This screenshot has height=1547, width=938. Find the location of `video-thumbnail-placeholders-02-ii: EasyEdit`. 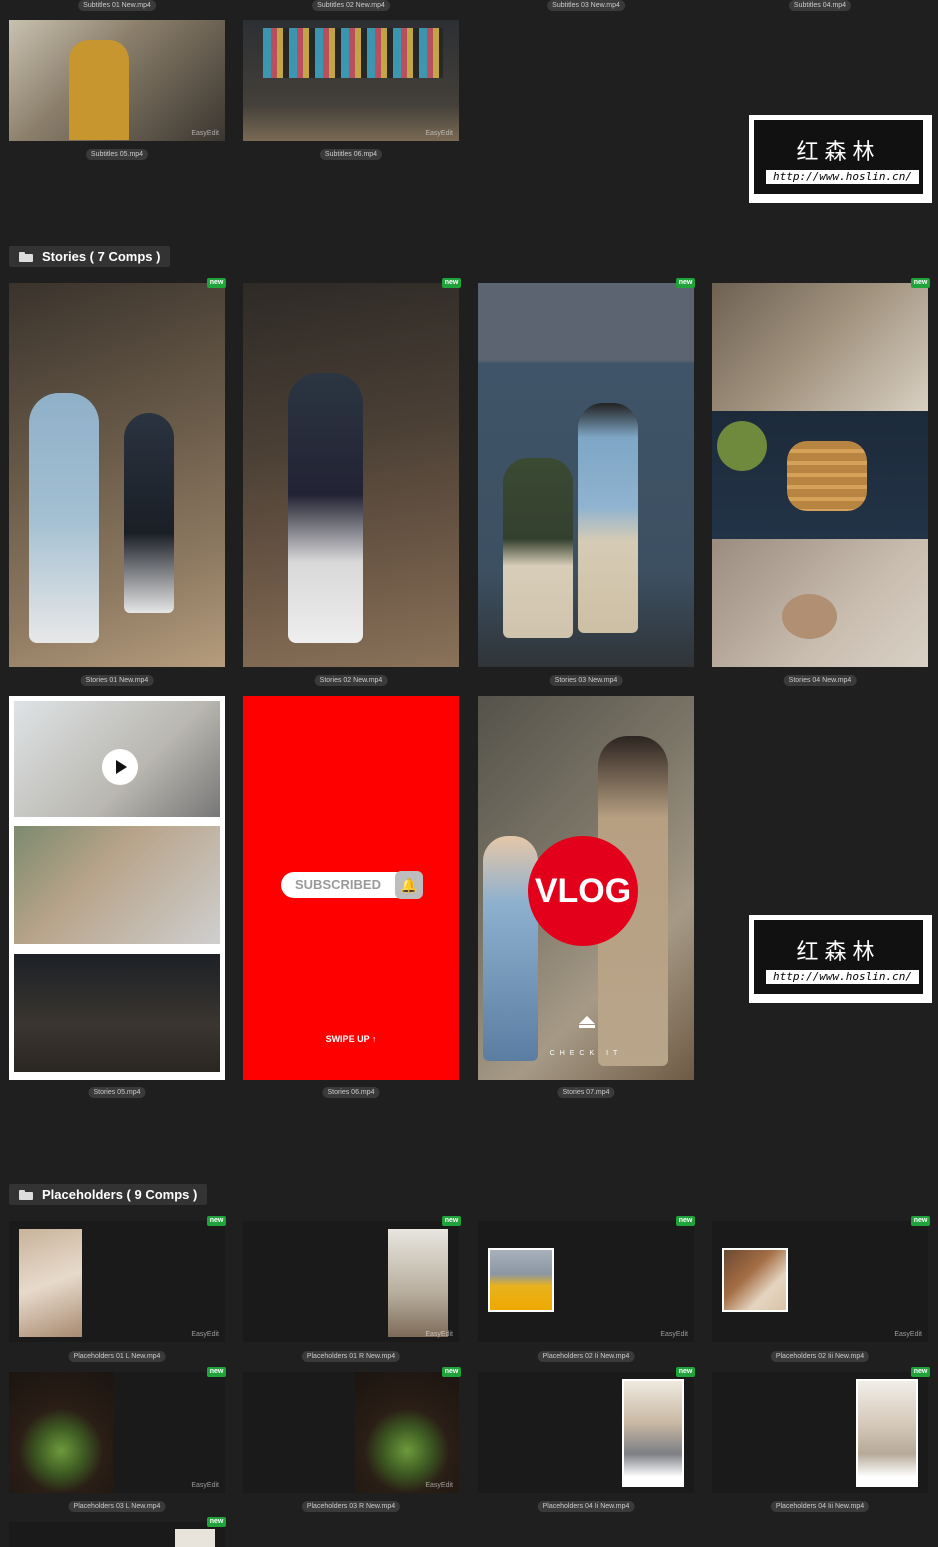

video-thumbnail-placeholders-02-ii: EasyEdit is located at coordinates (586, 1281).